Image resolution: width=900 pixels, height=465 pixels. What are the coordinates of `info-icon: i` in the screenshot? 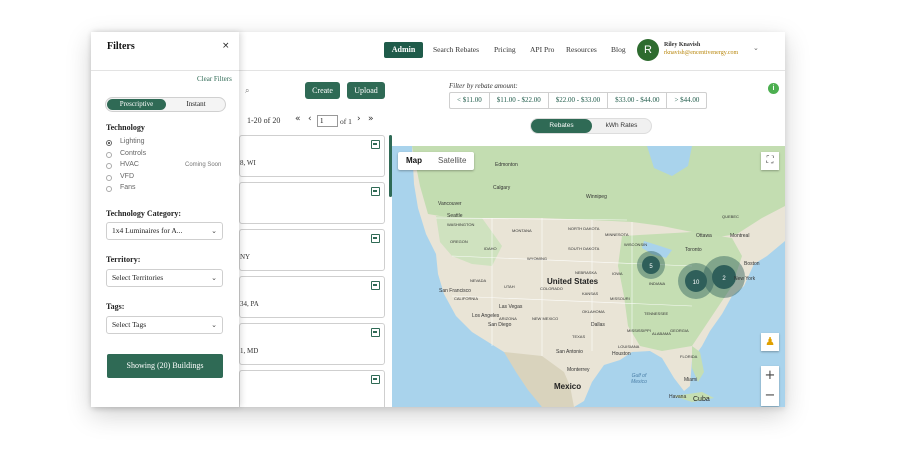 It's located at (773, 88).